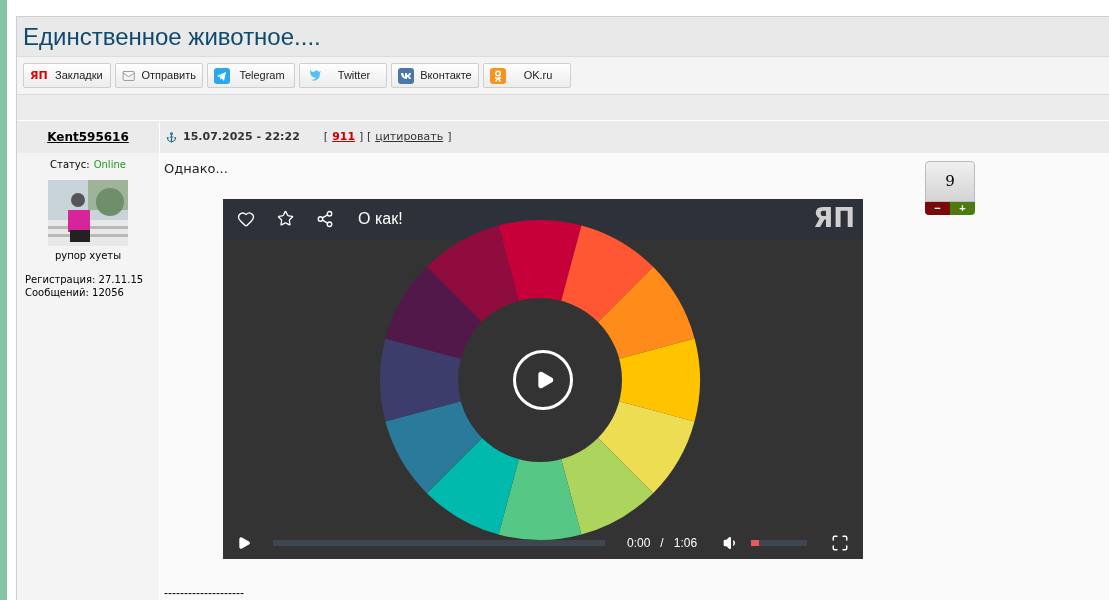 This screenshot has height=600, width=1109. What do you see at coordinates (409, 137) in the screenshot?
I see `quote-link: цитировать` at bounding box center [409, 137].